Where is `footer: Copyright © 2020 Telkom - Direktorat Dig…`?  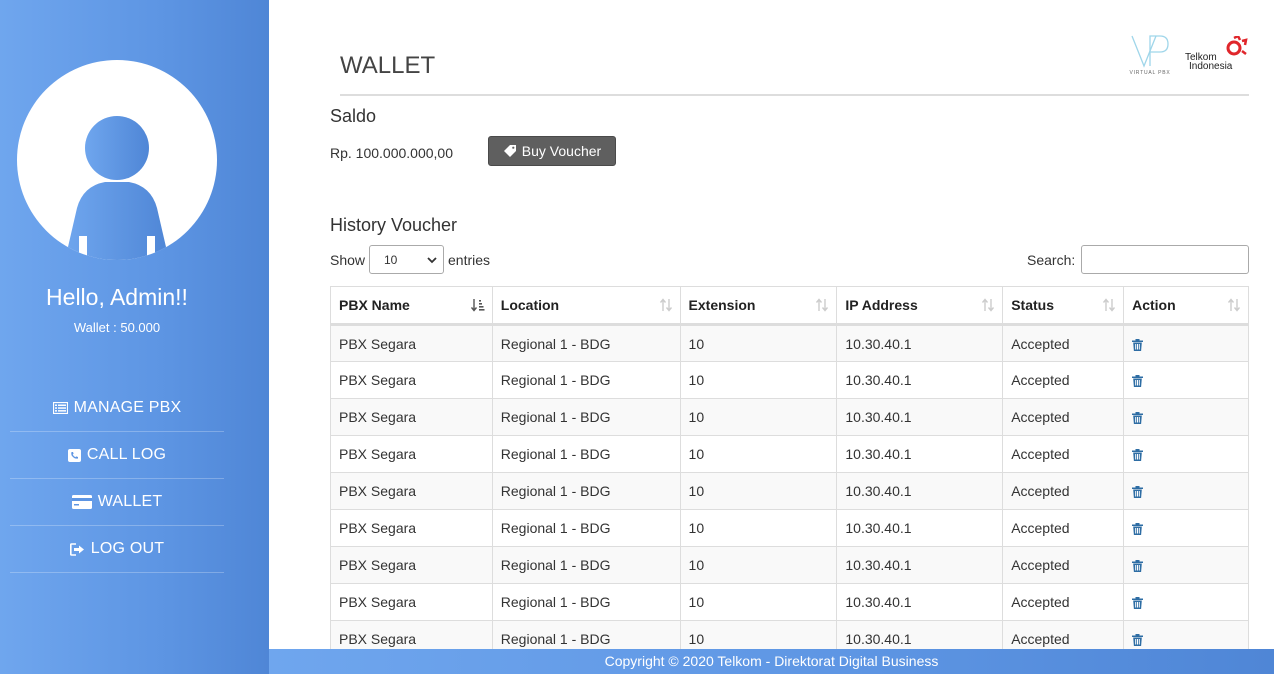
footer: Copyright © 2020 Telkom - Direktorat Dig… is located at coordinates (771, 661).